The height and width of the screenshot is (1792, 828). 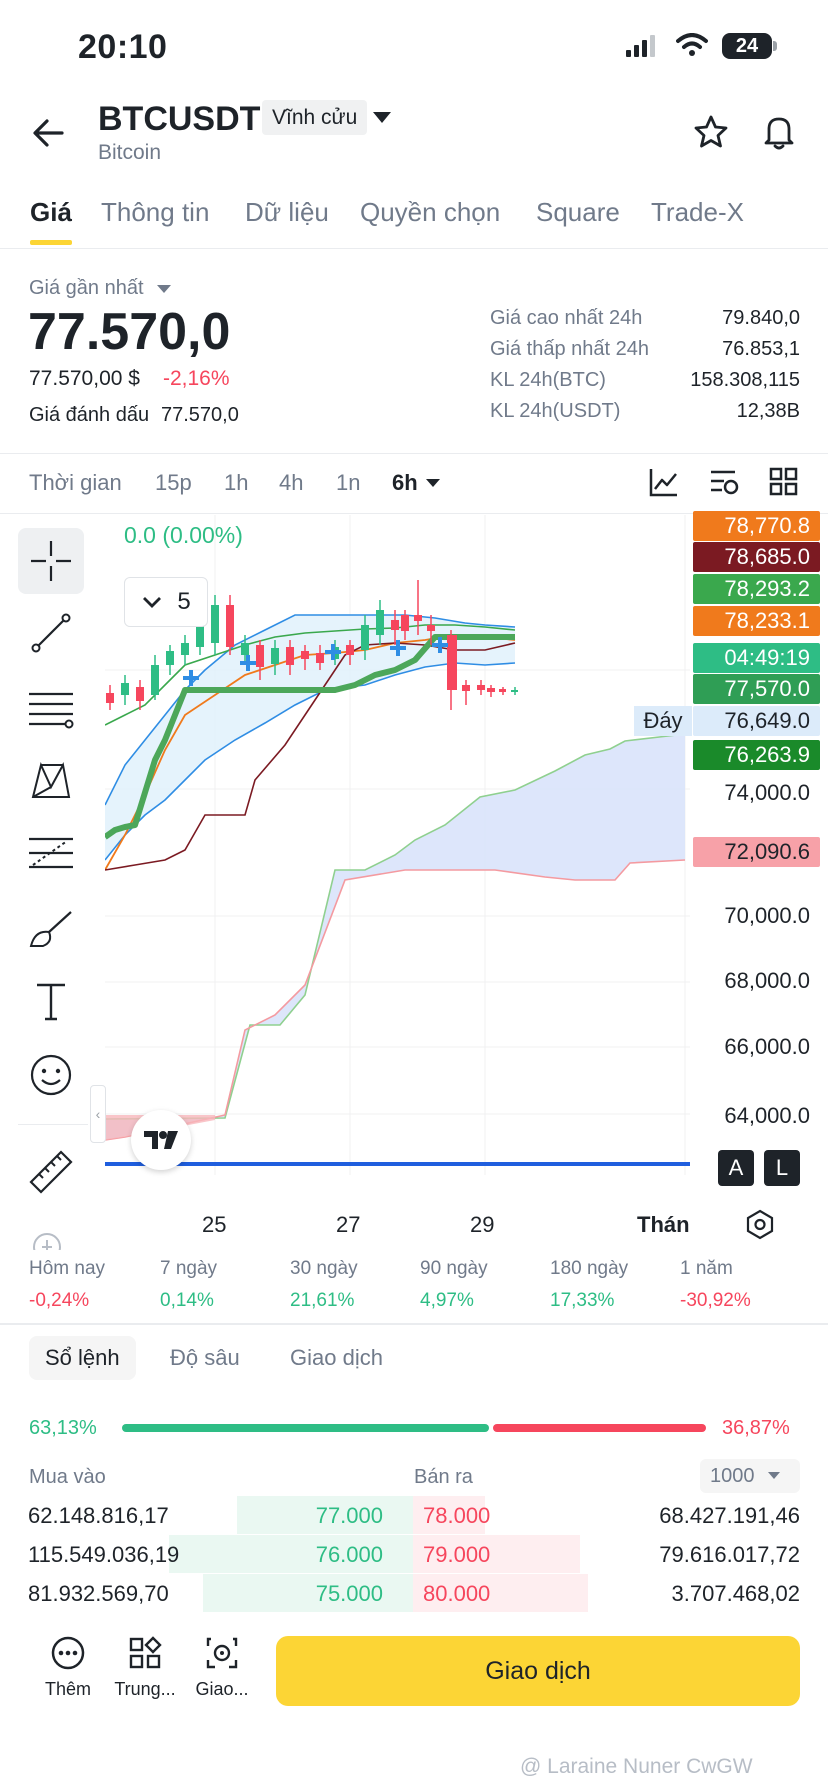 What do you see at coordinates (767, 792) in the screenshot?
I see `axis-label: 74,000.0` at bounding box center [767, 792].